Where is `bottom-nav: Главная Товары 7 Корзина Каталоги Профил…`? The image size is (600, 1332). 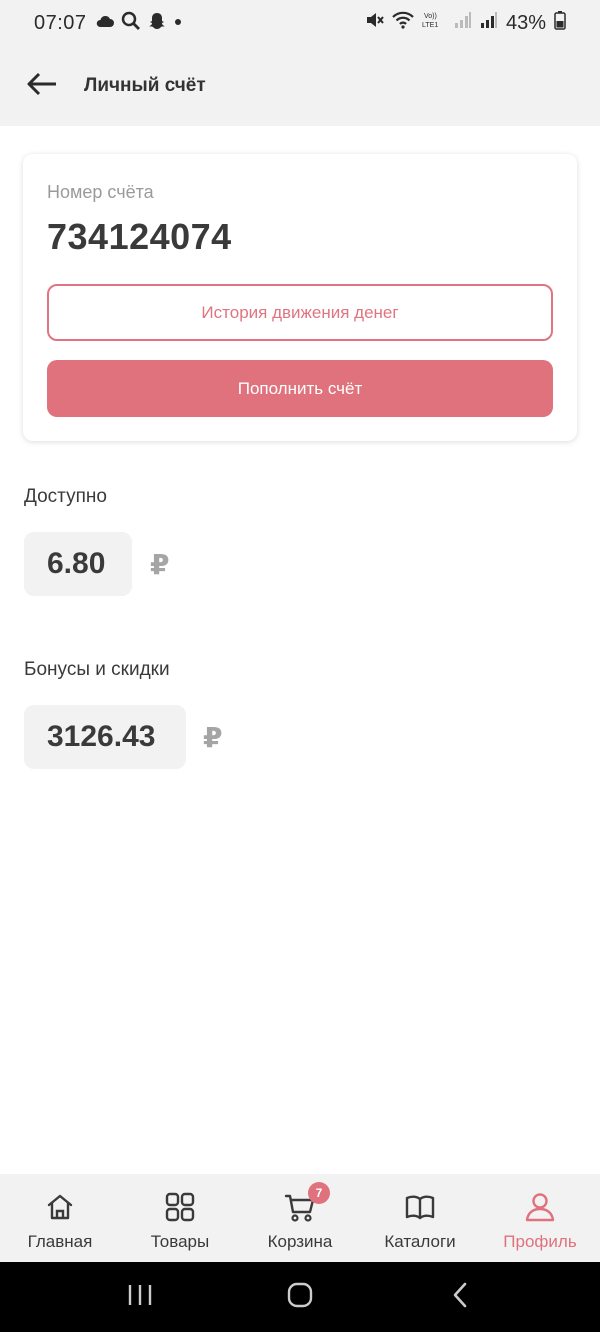
bottom-nav: Главная Товары 7 Корзина Каталоги Профил… is located at coordinates (300, 1218).